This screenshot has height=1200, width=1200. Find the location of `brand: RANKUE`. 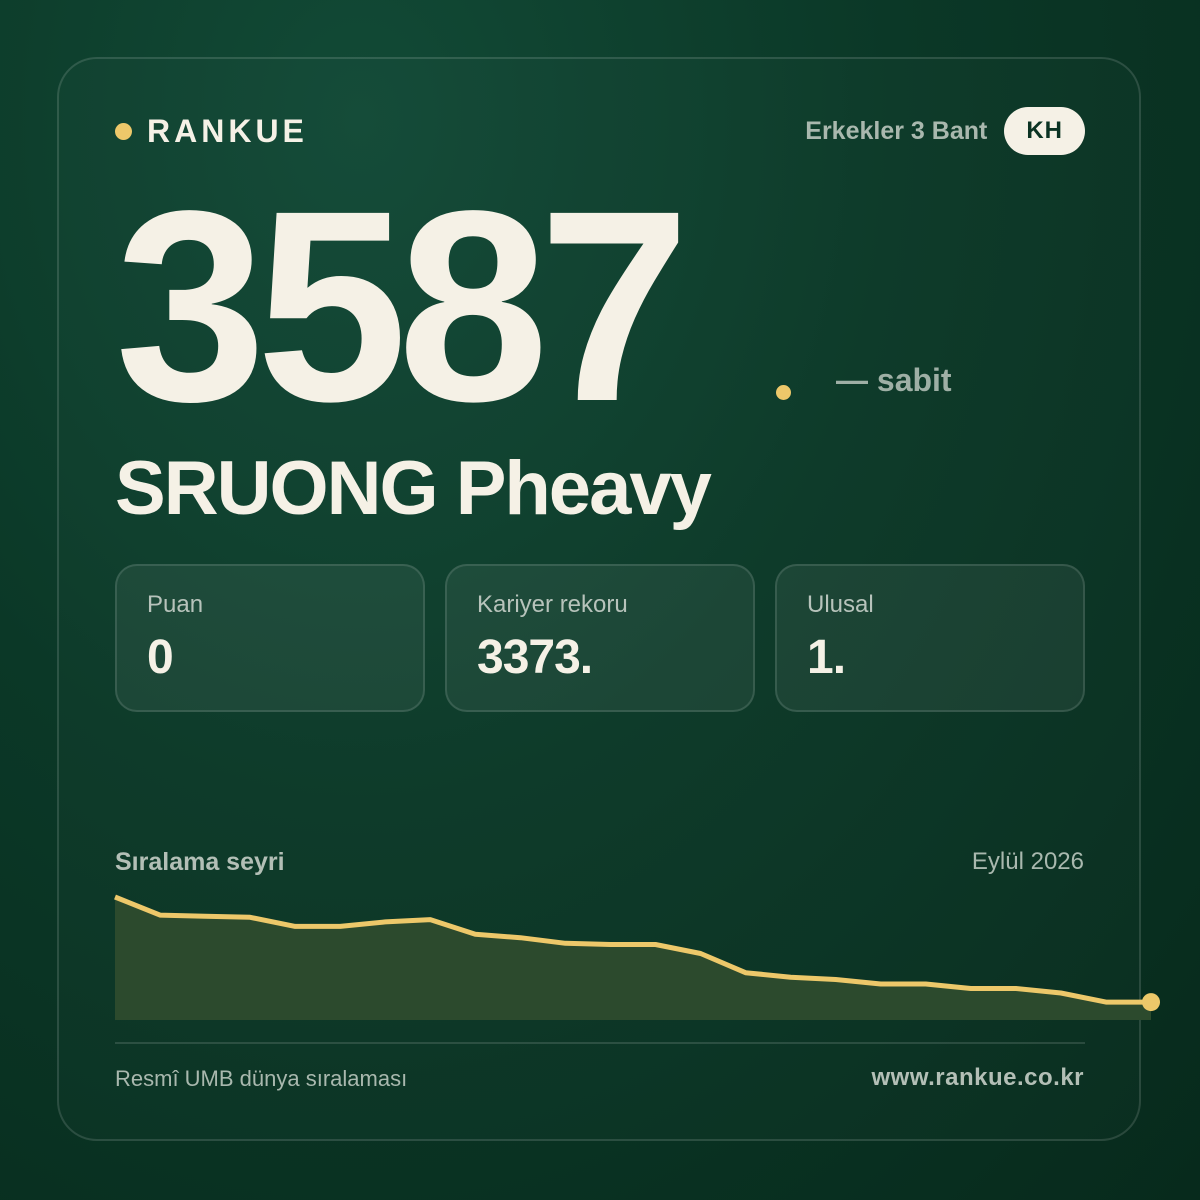

brand: RANKUE is located at coordinates (211, 131).